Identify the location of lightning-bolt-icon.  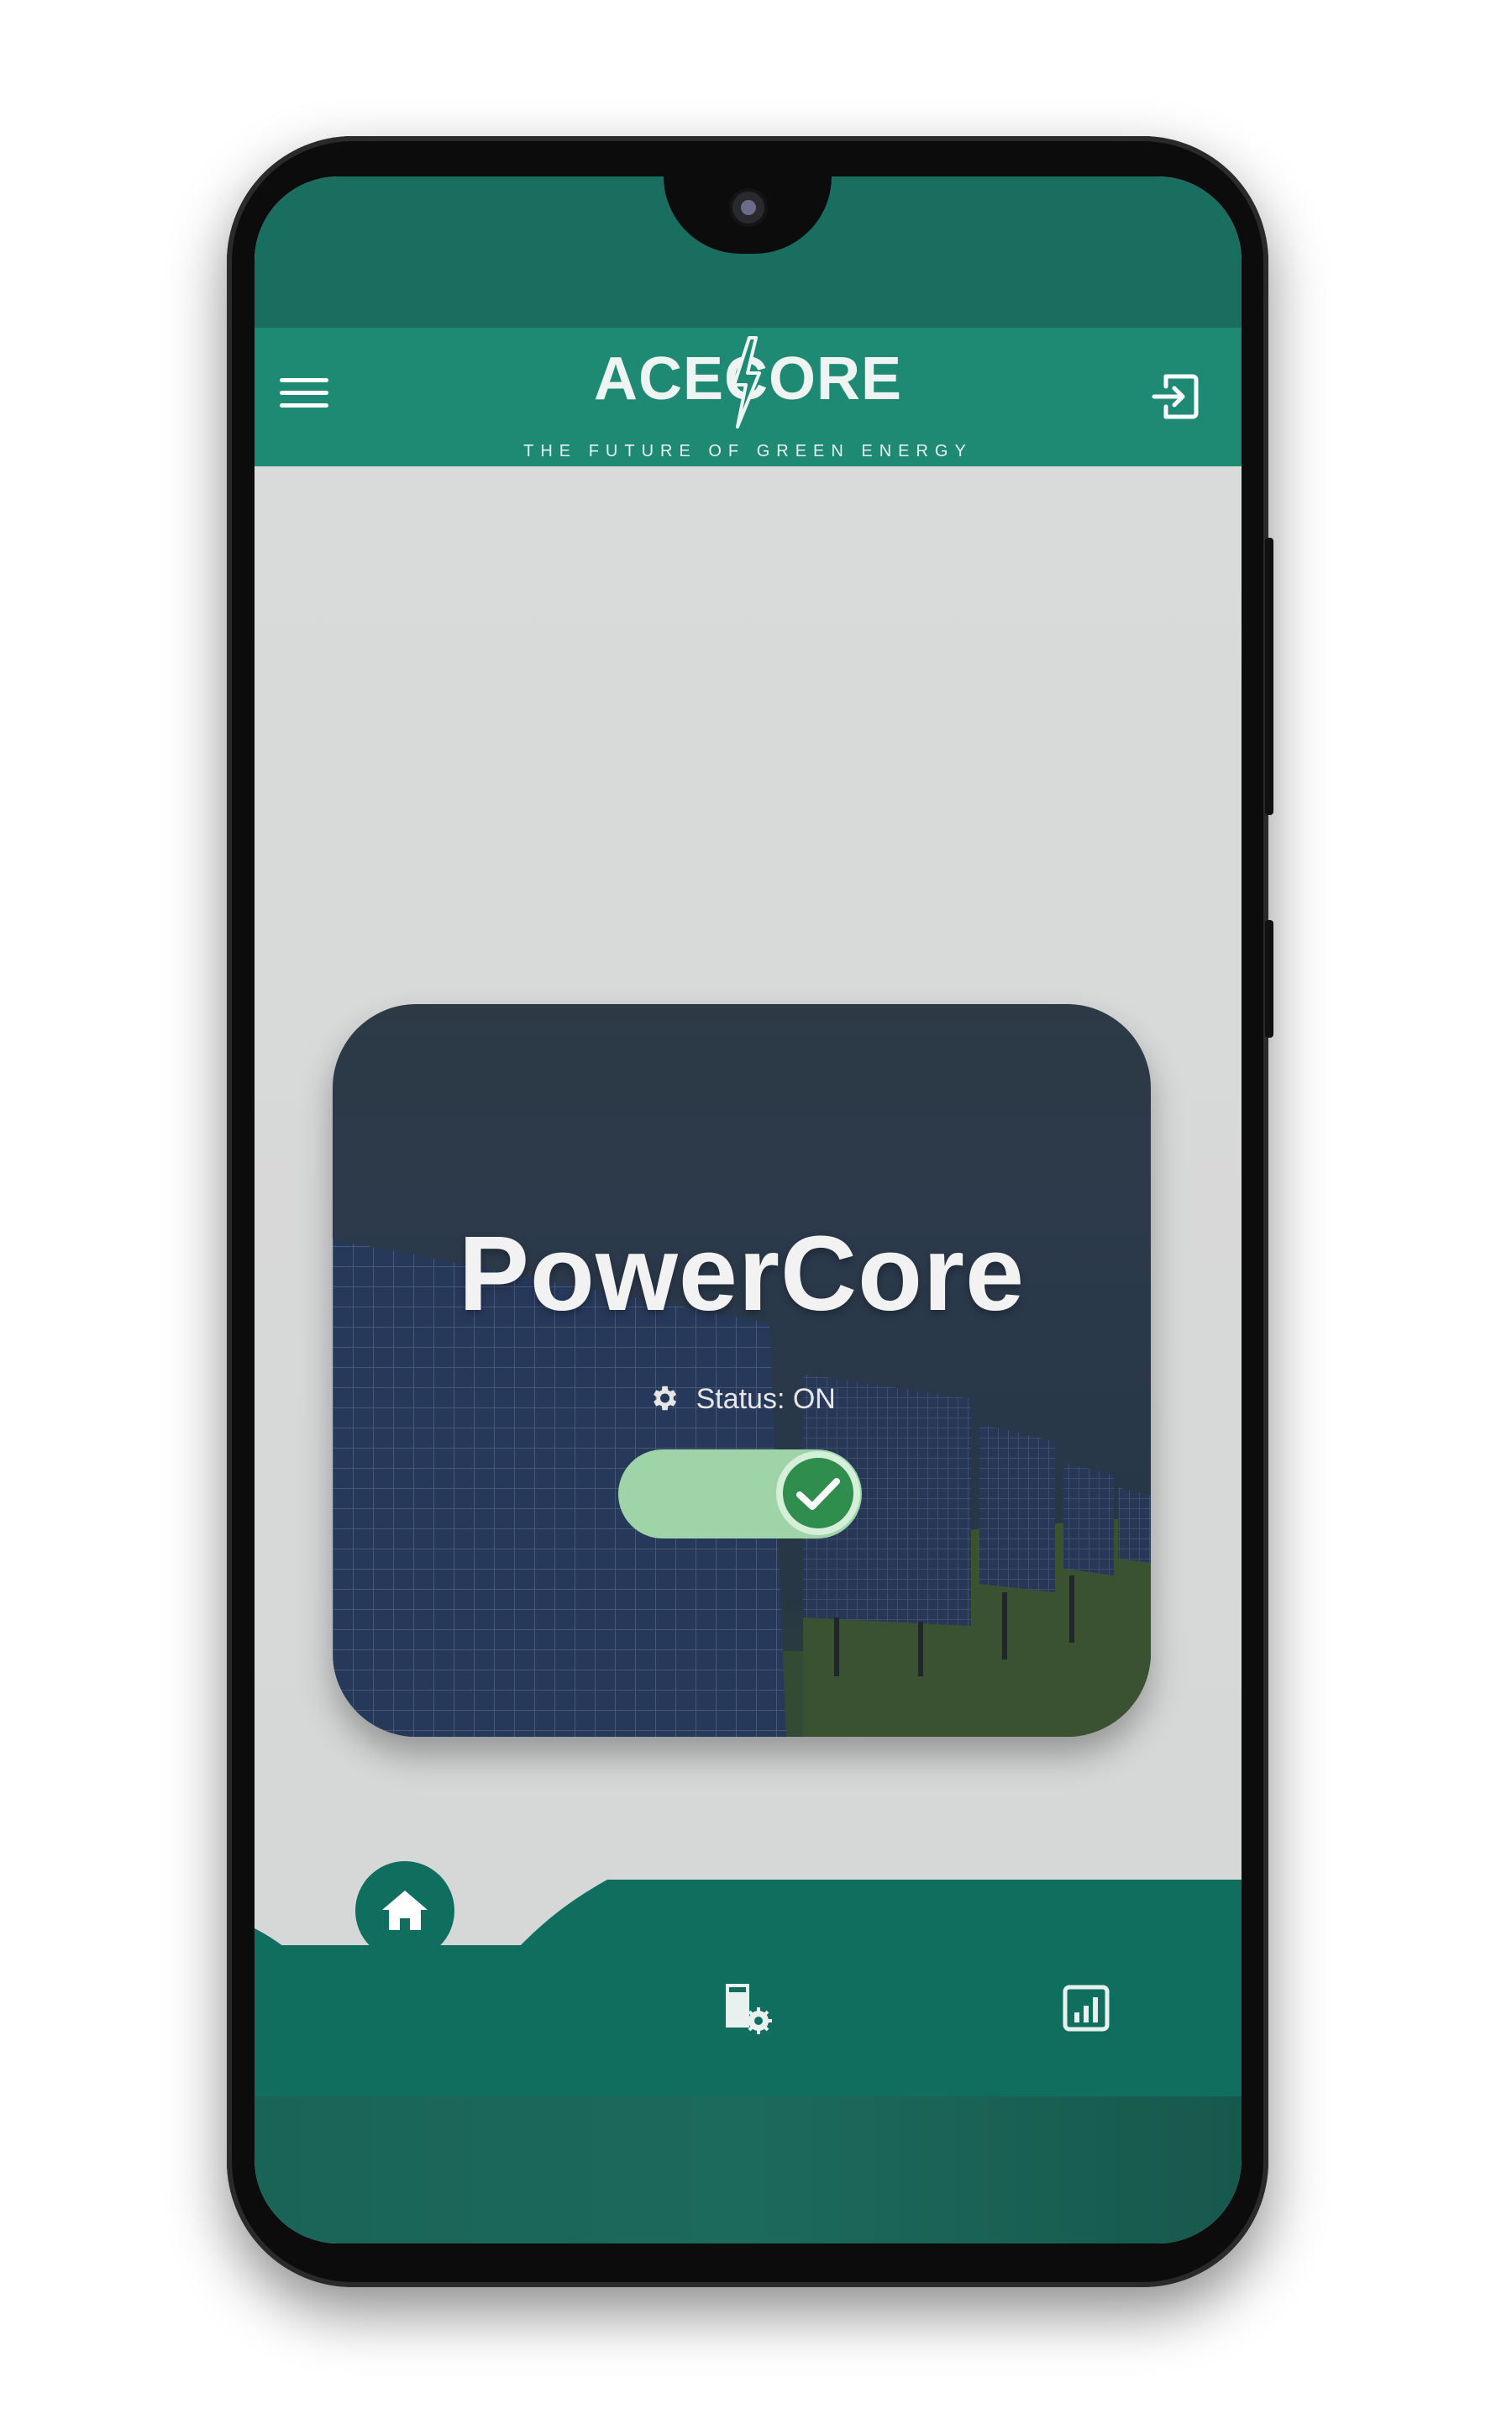
(746, 382).